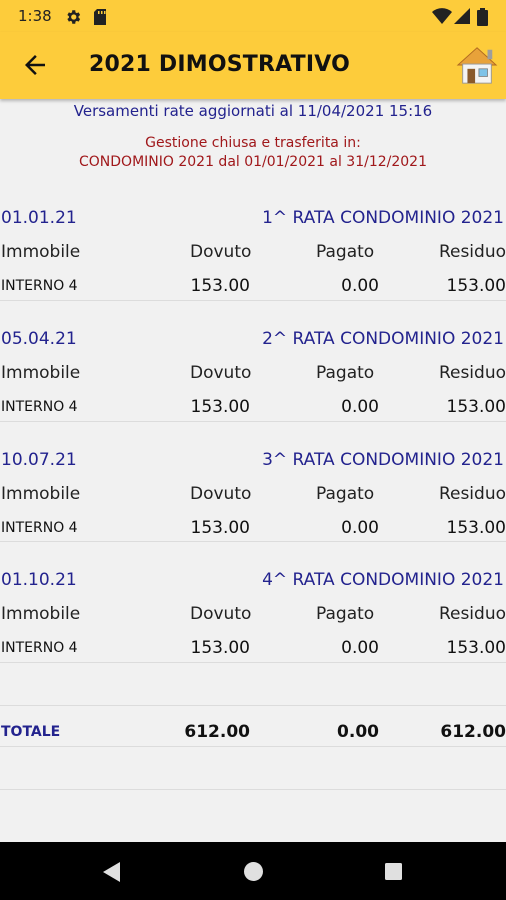  What do you see at coordinates (253, 143) in the screenshot?
I see `closed-info-line1: Gestione chiusa e trasferita in:` at bounding box center [253, 143].